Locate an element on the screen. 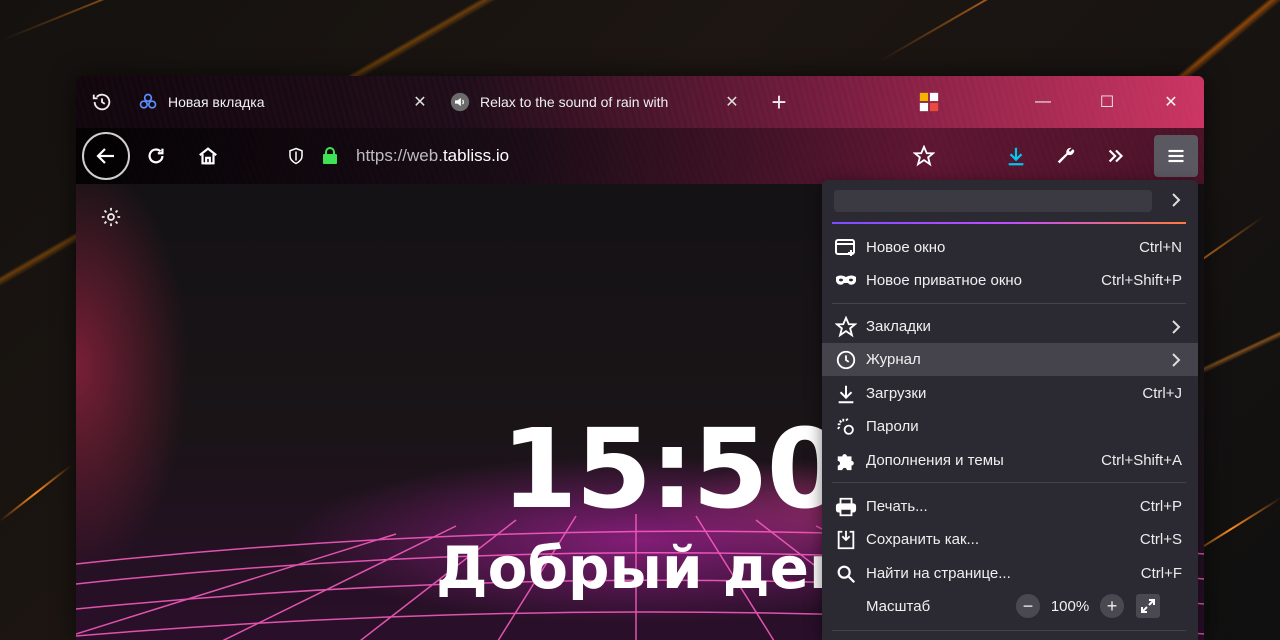  wrench-icon is located at coordinates (1066, 155).